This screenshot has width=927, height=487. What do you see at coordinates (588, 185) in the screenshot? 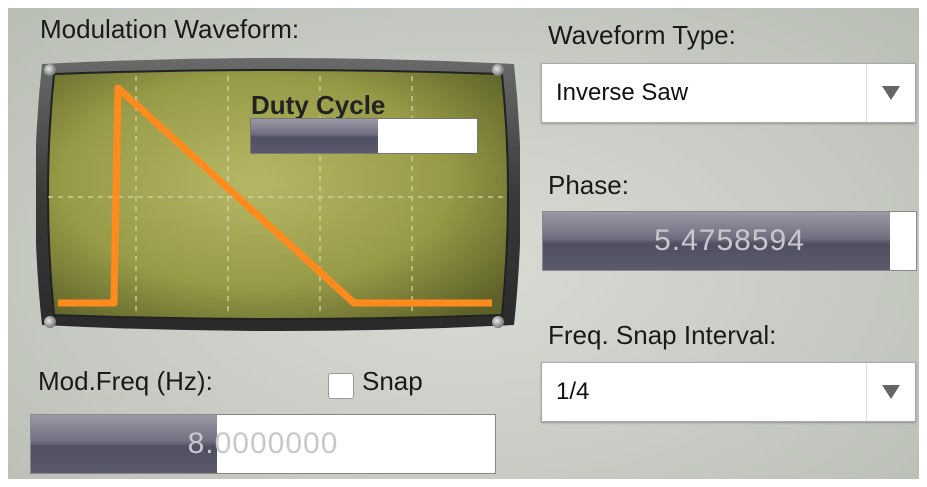
I see `phase-label: Phase:` at bounding box center [588, 185].